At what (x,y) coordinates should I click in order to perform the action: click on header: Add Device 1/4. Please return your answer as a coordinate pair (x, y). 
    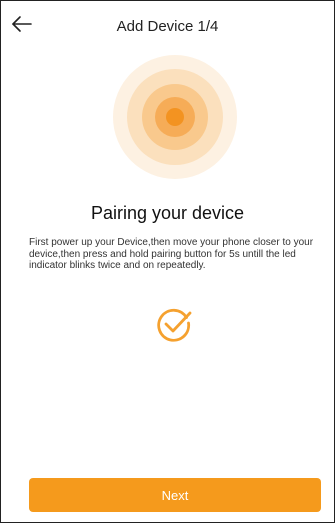
    Looking at the image, I should click on (167, 23).